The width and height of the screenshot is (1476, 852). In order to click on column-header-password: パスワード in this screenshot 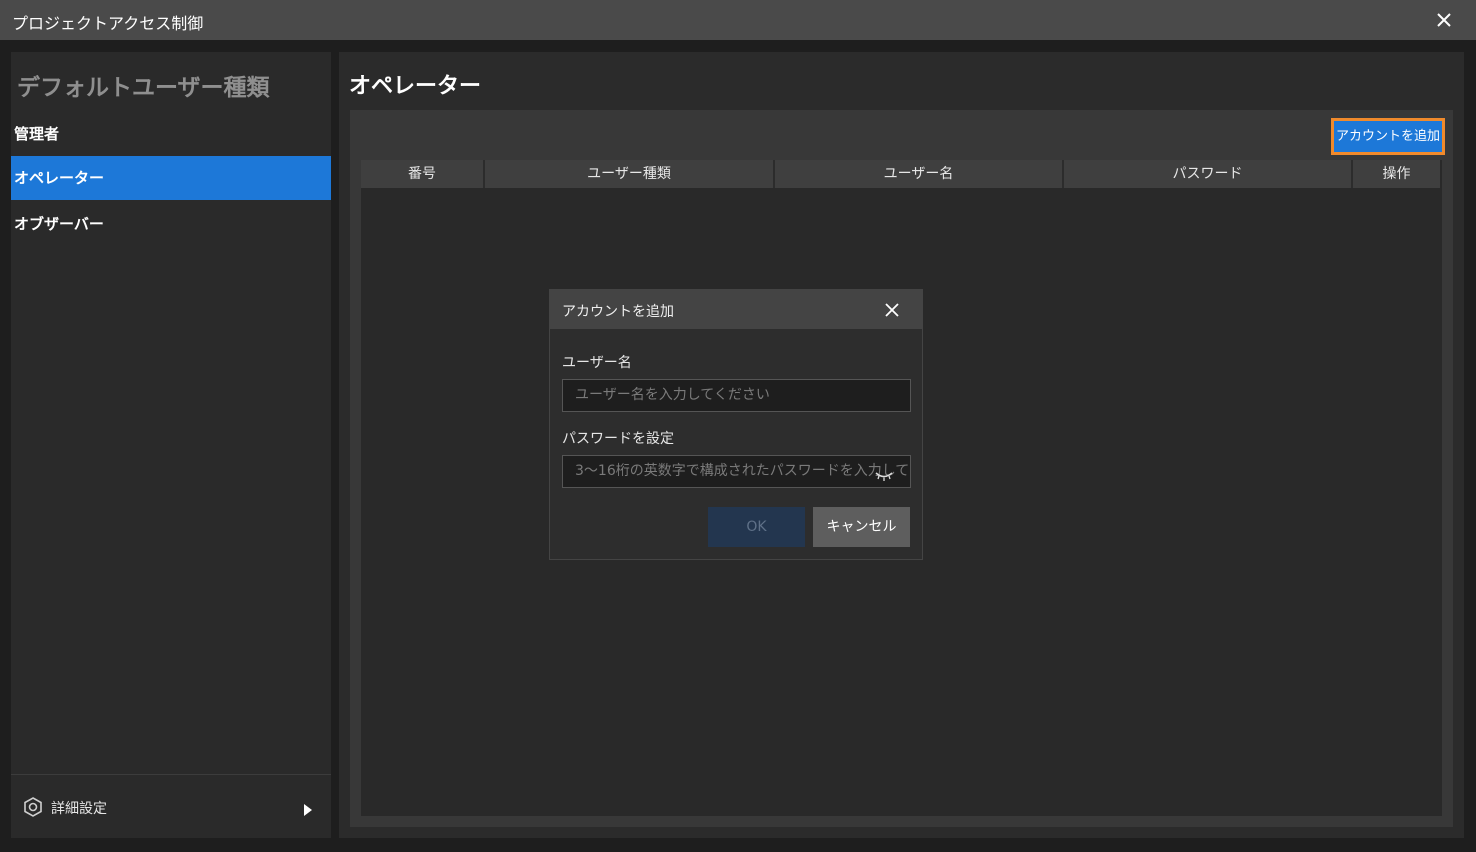, I will do `click(1208, 174)`.